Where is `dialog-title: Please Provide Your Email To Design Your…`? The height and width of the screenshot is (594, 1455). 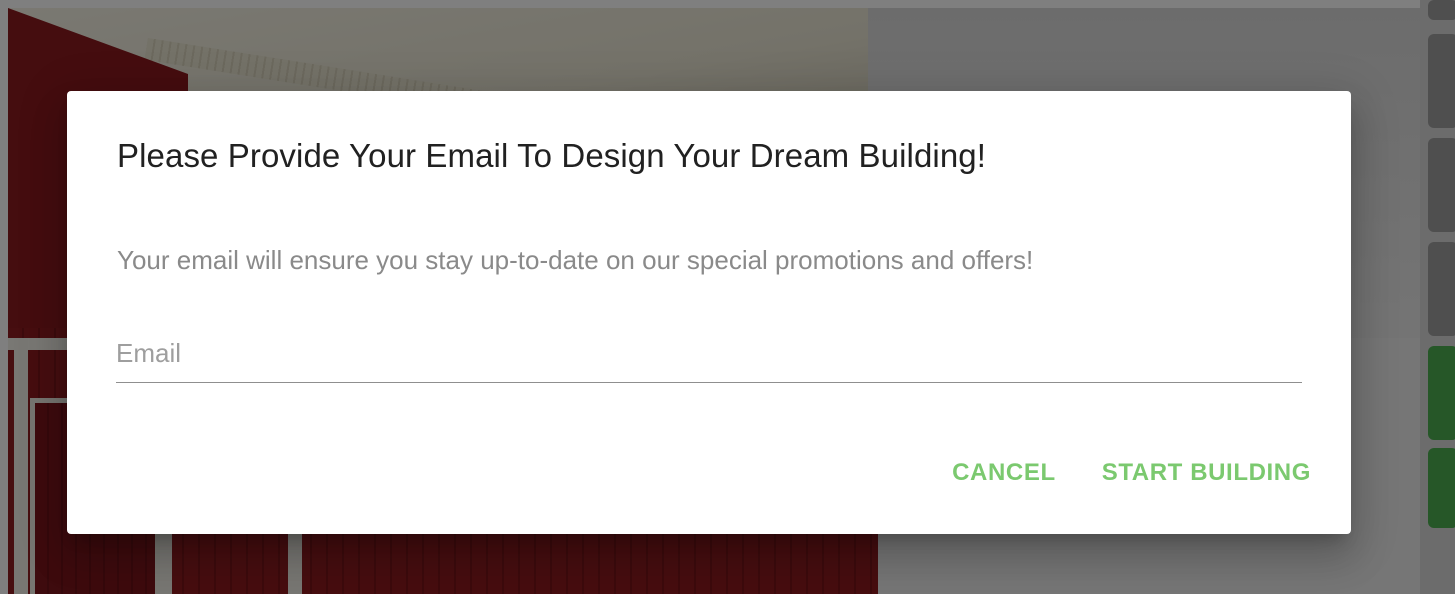 dialog-title: Please Provide Your Email To Design Your… is located at coordinates (551, 155).